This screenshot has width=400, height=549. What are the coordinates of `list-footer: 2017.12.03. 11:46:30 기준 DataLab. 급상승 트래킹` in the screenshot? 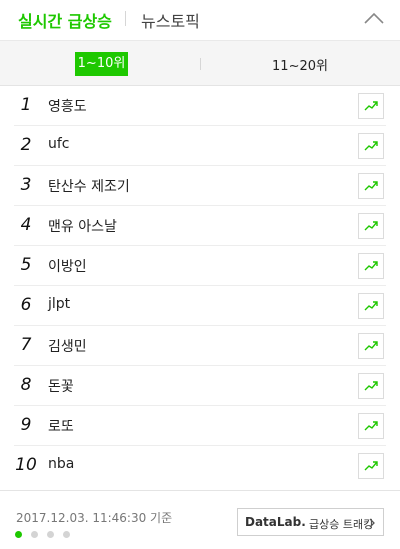 It's located at (200, 519).